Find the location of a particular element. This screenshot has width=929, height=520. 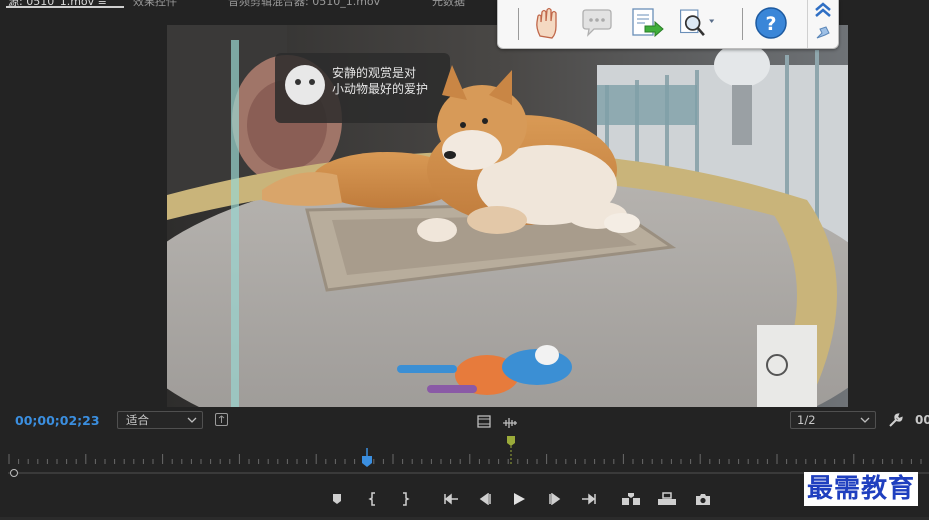

export-icon is located at coordinates (647, 23).